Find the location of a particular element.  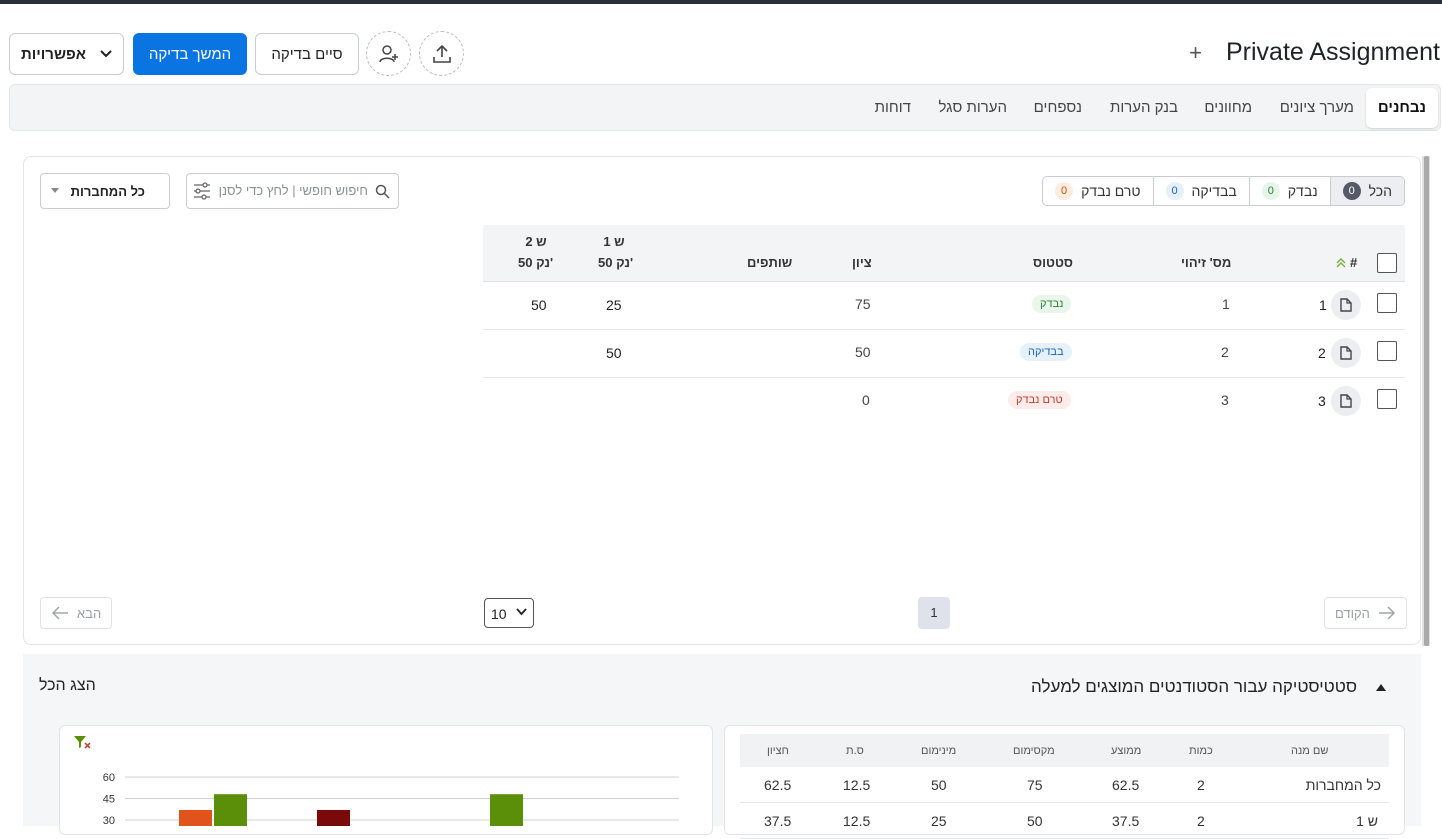

status-badge: טרם נבדק is located at coordinates (1039, 400).